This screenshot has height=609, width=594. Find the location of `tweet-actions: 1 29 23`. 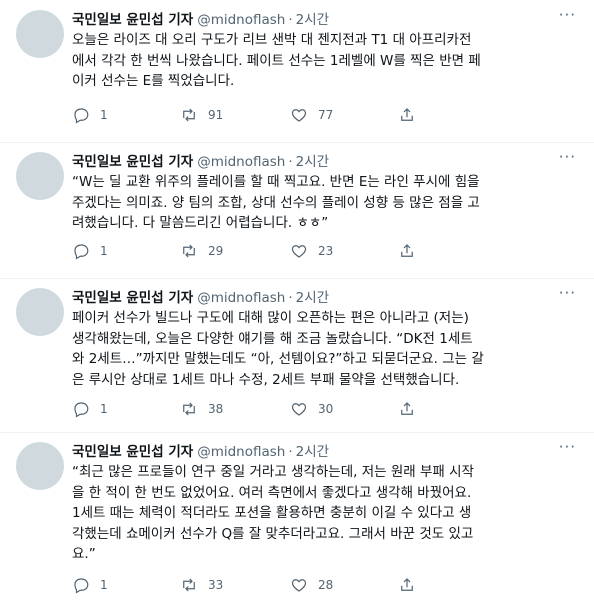

tweet-actions: 1 29 23 is located at coordinates (322, 252).